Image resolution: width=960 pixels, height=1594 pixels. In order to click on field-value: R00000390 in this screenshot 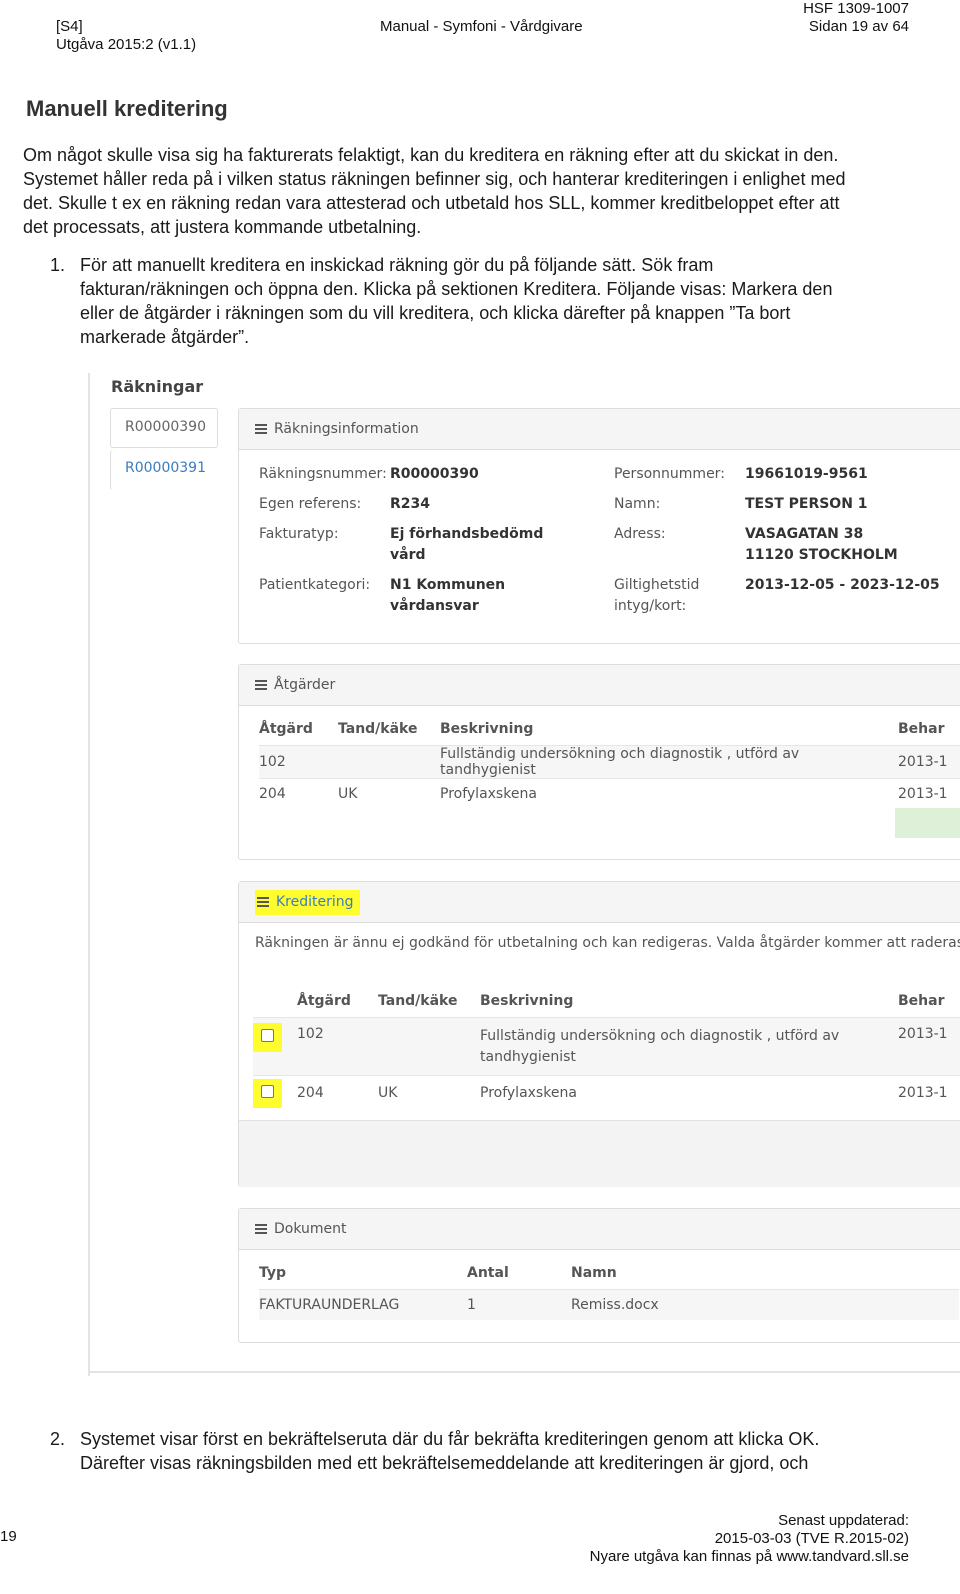, I will do `click(434, 474)`.